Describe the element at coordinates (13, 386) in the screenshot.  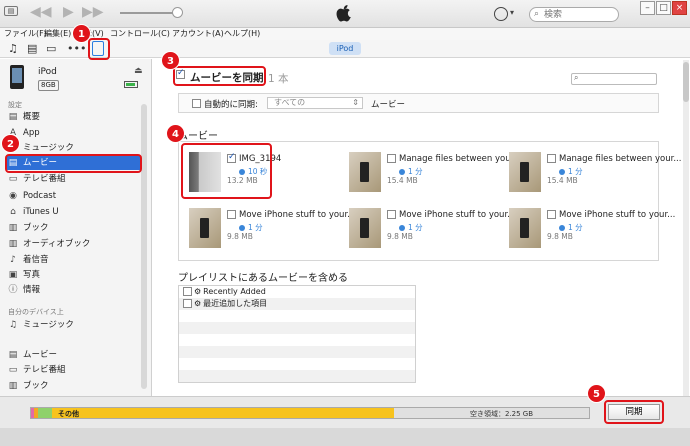
I see `book-icon: ▥` at that location.